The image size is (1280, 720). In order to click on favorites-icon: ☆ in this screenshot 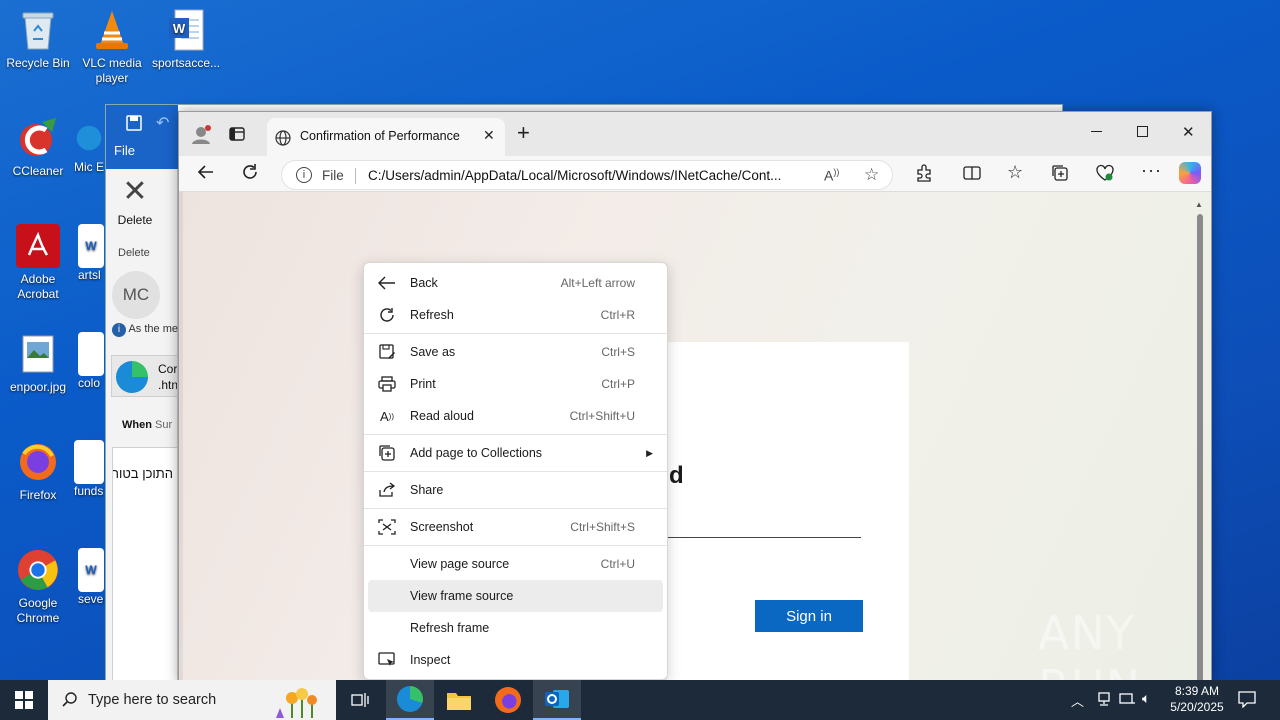, I will do `click(1015, 172)`.